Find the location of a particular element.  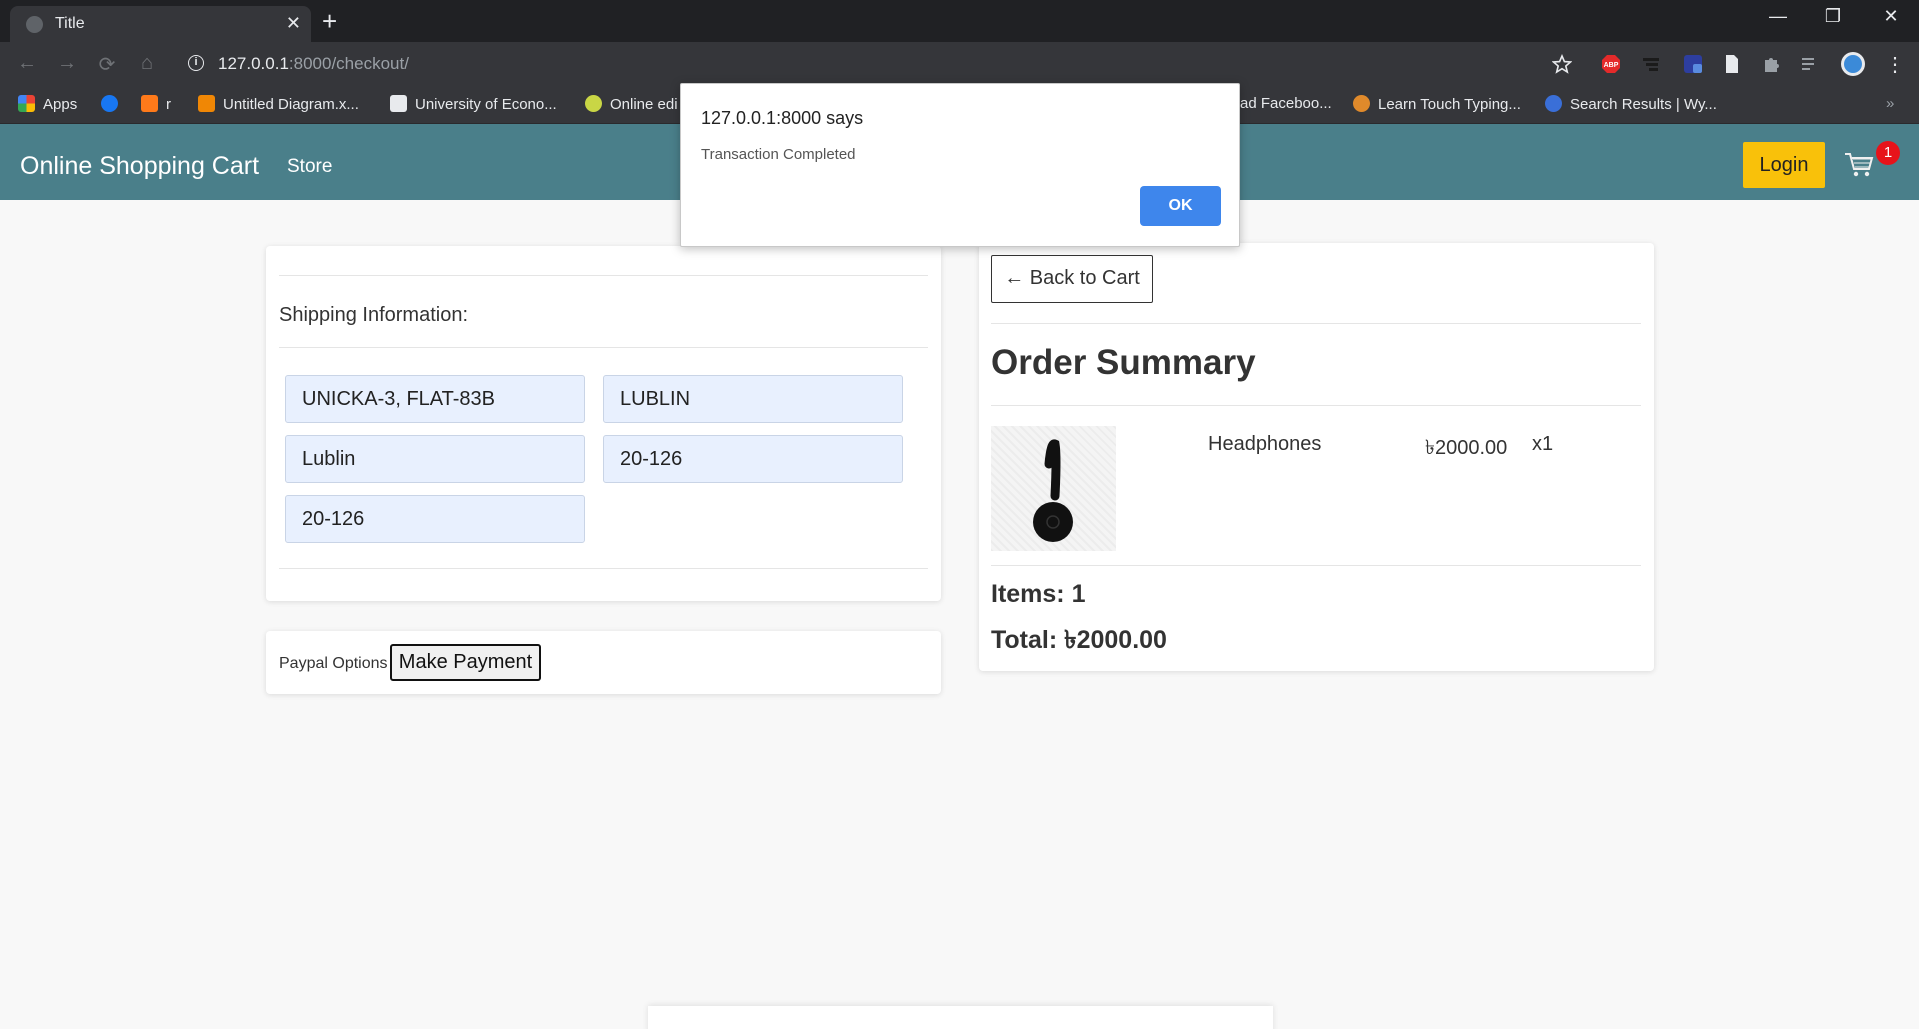

editor-icon is located at coordinates (593, 103).